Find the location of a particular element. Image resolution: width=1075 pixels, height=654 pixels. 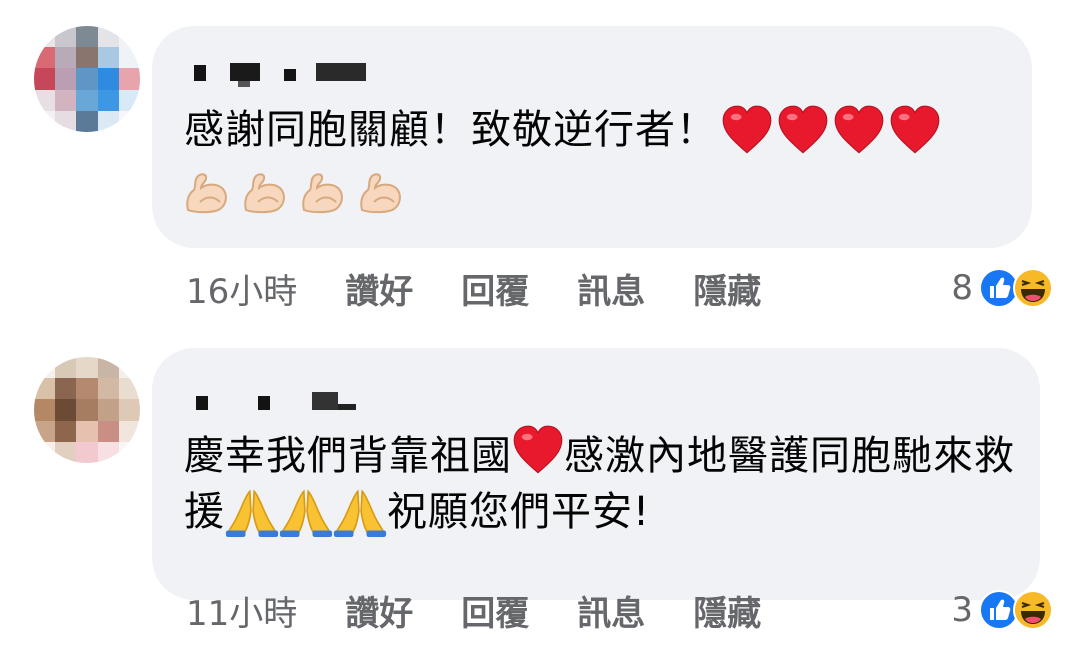

reaction-count: 8 is located at coordinates (962, 288).